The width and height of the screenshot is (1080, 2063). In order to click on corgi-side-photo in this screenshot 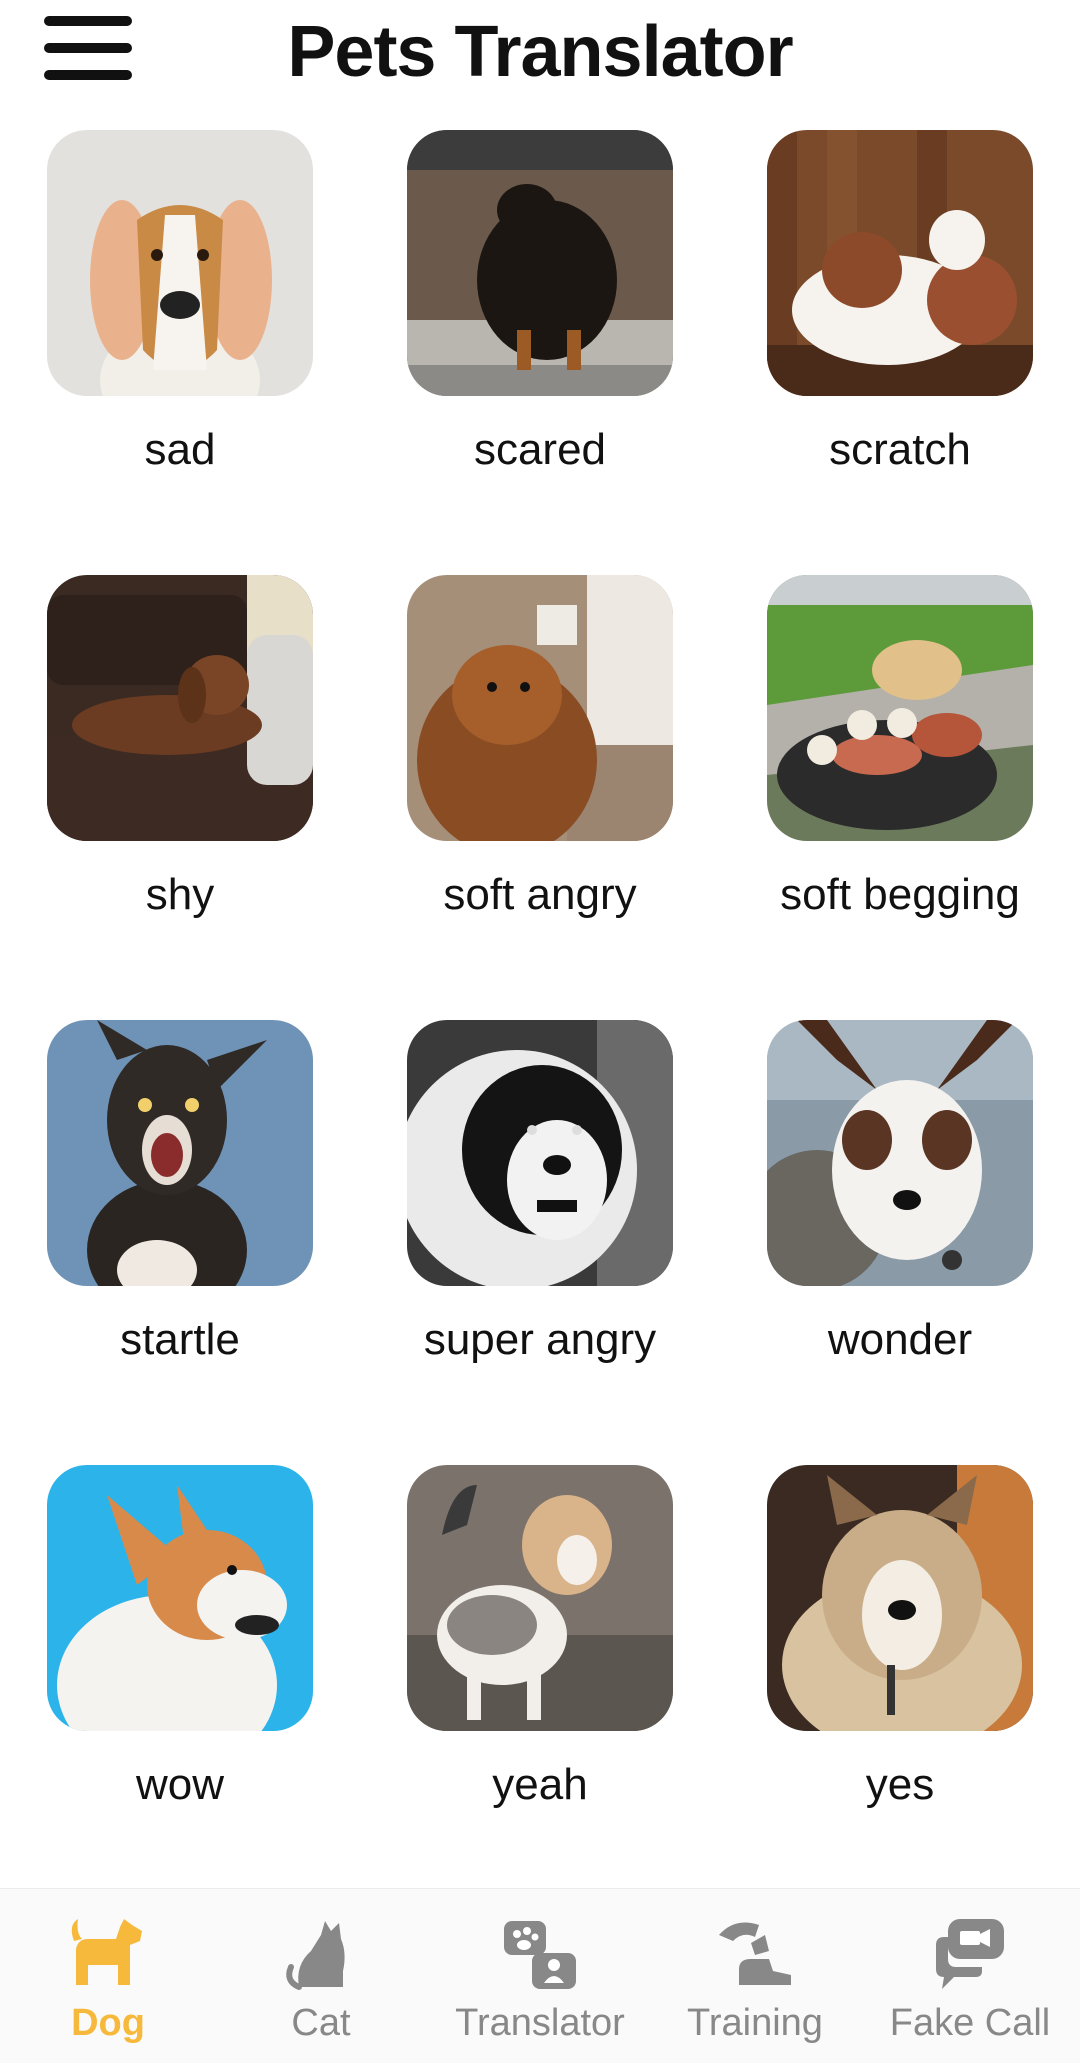, I will do `click(180, 1598)`.